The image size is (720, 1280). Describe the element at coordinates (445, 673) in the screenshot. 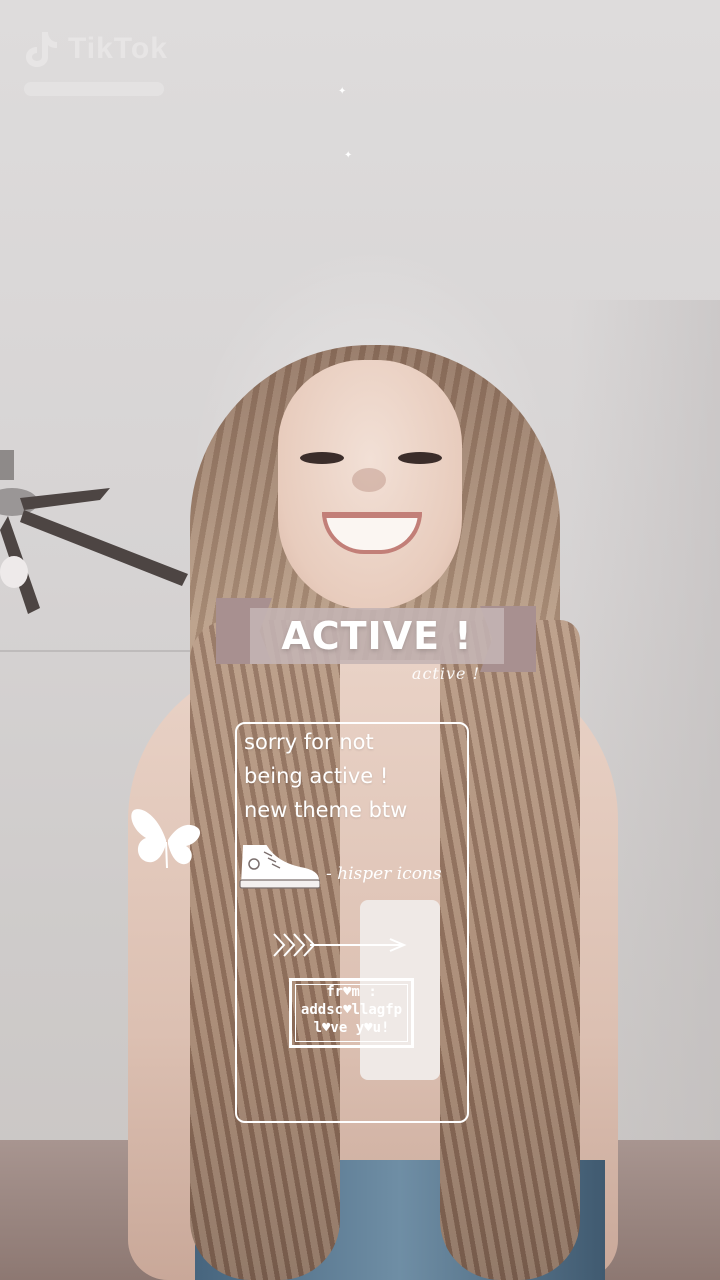

I see `overlay-subtitle: active !` at that location.